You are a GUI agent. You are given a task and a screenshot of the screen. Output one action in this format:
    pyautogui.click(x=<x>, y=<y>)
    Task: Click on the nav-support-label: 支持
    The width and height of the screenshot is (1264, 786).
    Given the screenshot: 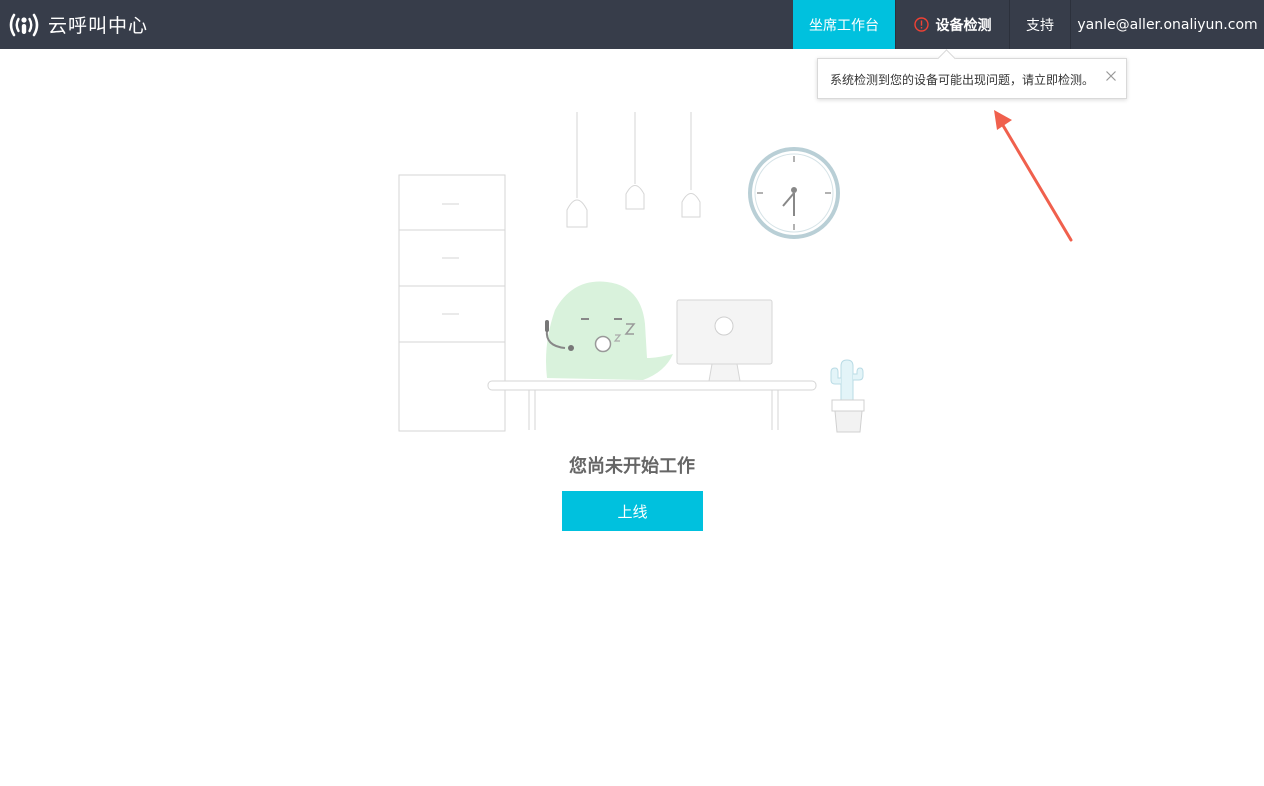 What is the action you would take?
    pyautogui.click(x=1040, y=25)
    